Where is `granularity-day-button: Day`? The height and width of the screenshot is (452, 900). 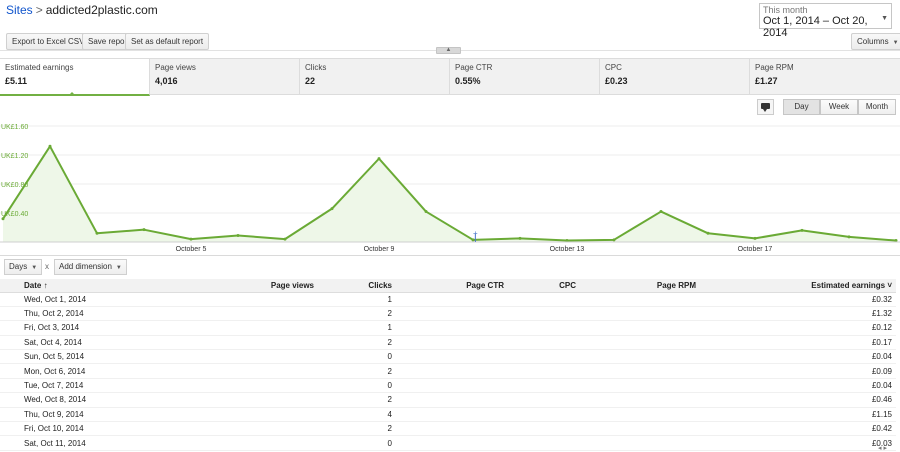 granularity-day-button: Day is located at coordinates (801, 107).